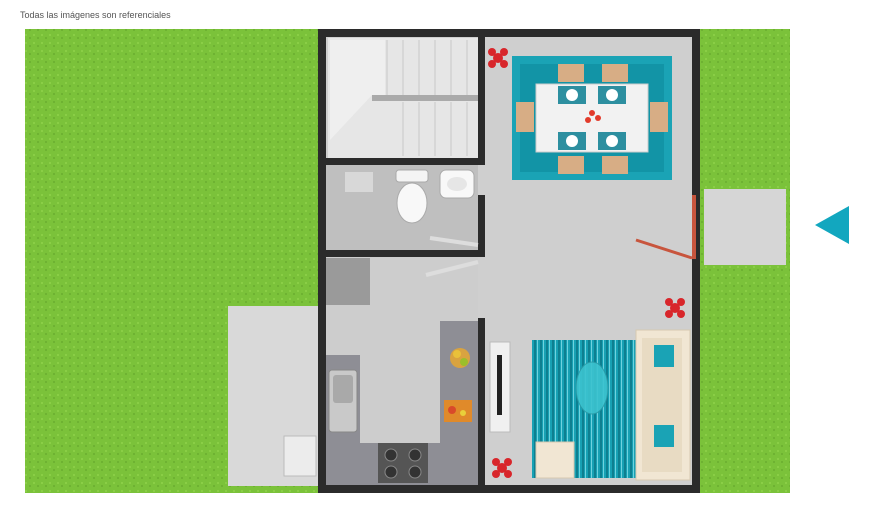  Describe the element at coordinates (481, 101) in the screenshot. I see `wall-stair-right` at that location.